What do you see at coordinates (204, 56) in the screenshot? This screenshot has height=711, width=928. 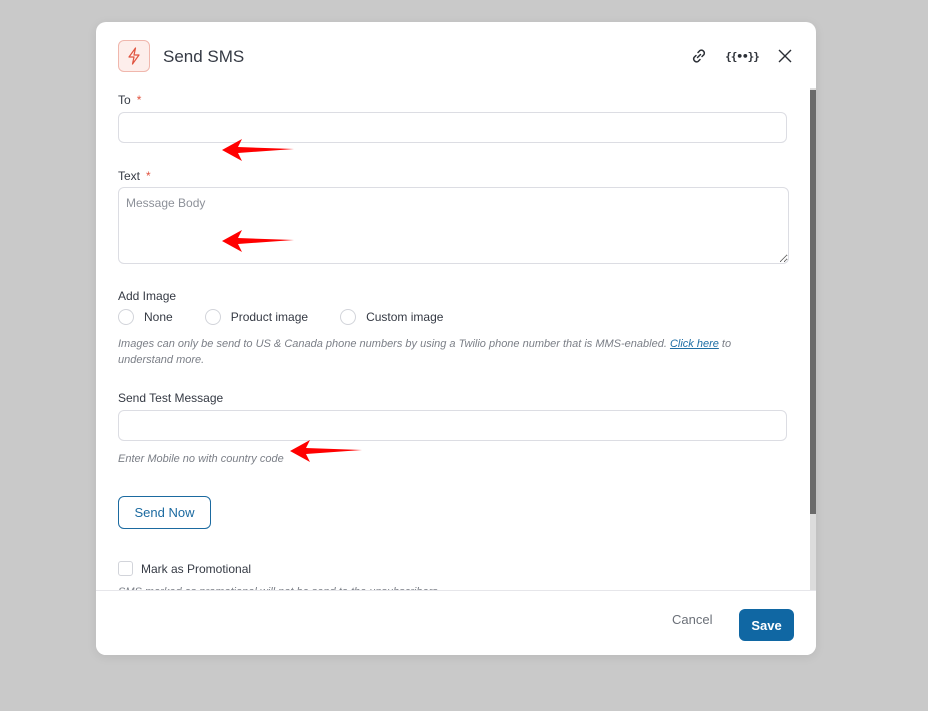 I see `modal-title: Send SMS` at bounding box center [204, 56].